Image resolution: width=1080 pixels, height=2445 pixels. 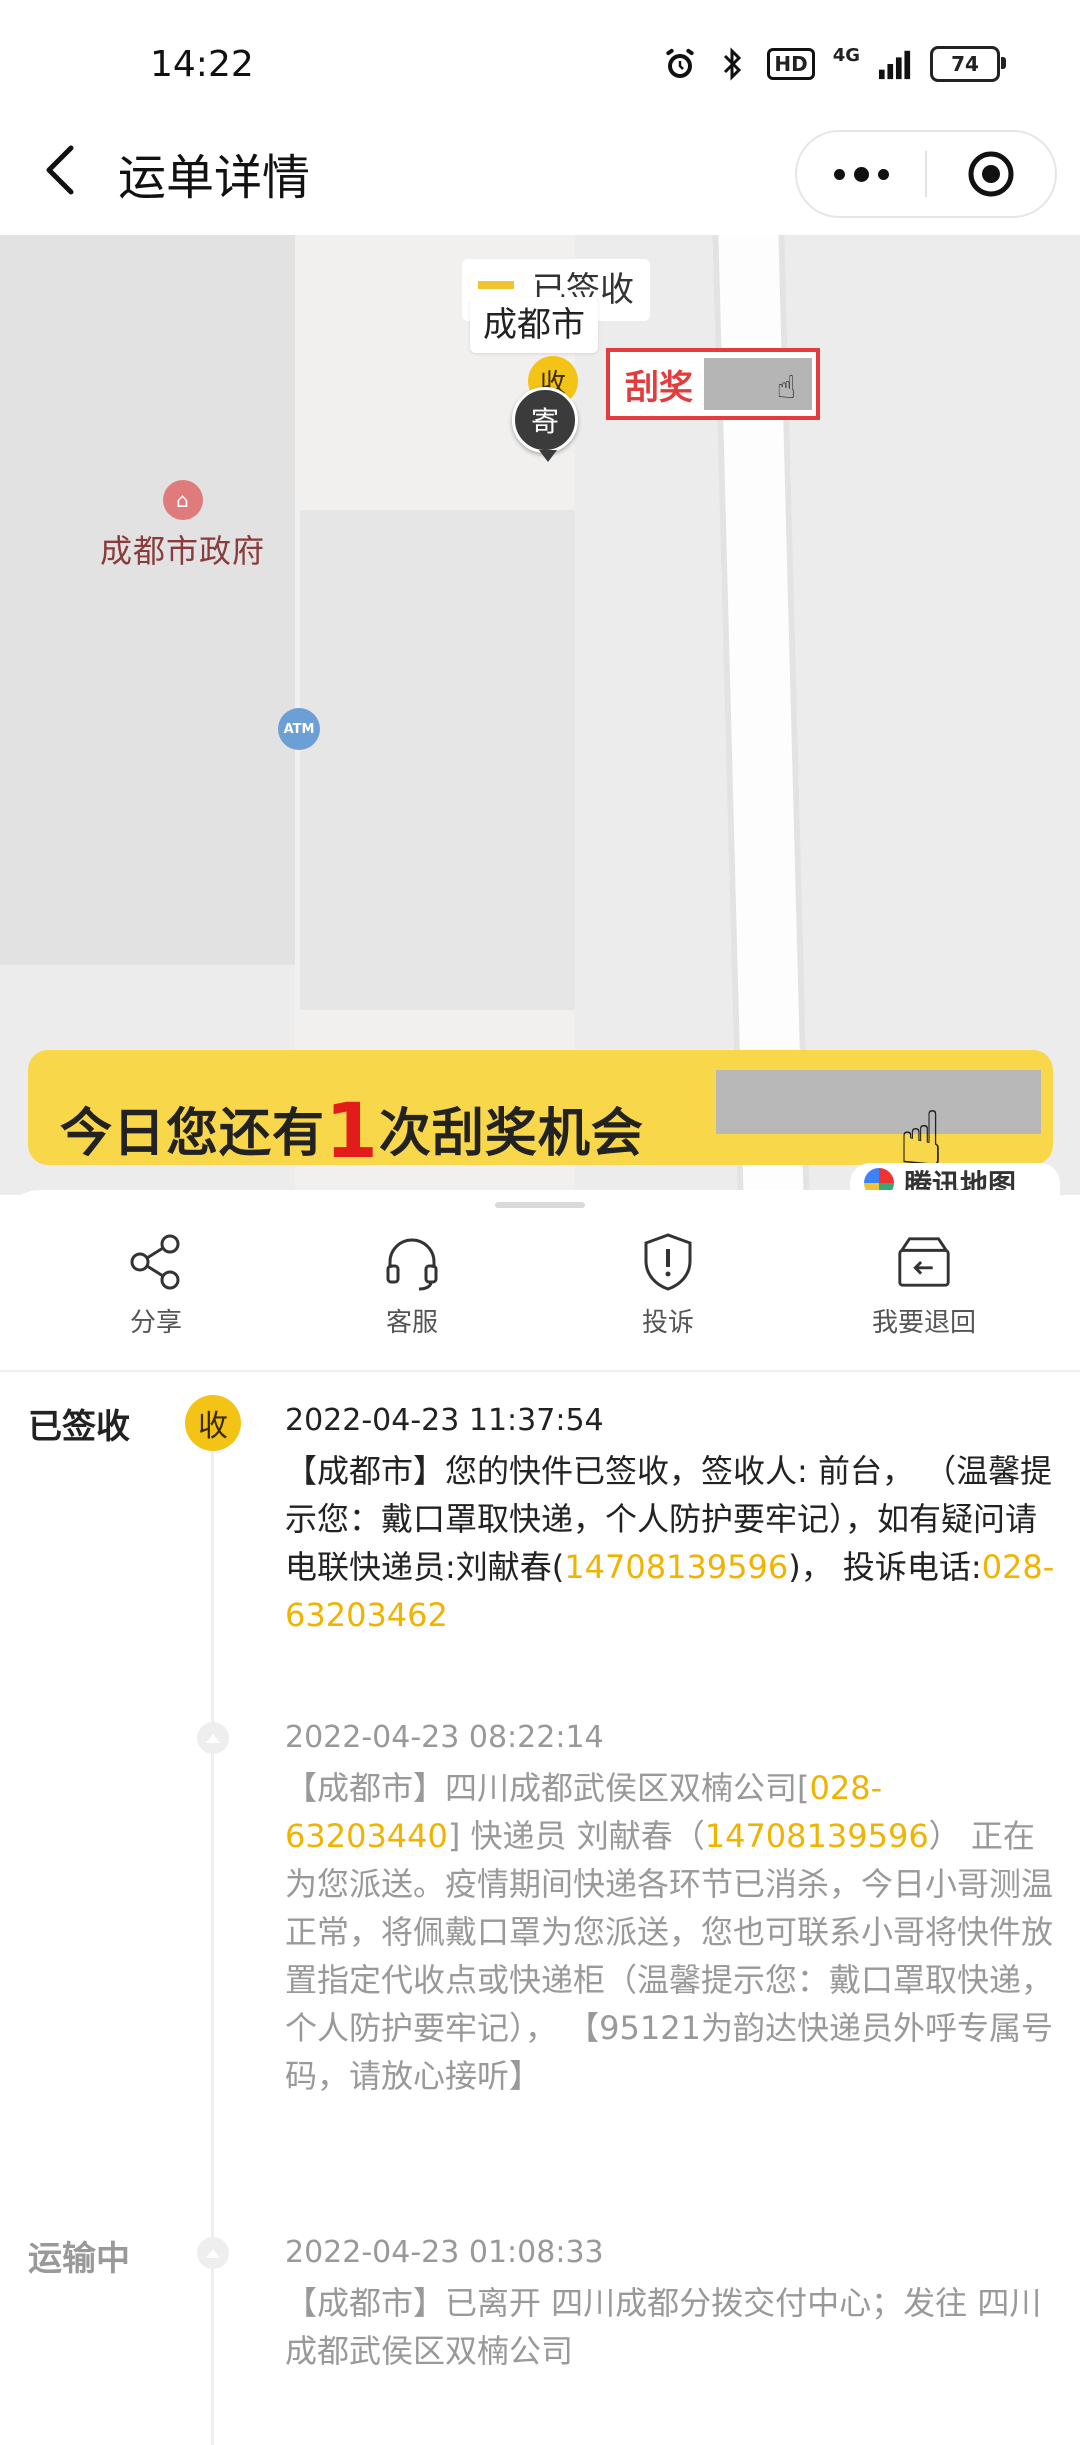 I want to click on timeline-description: 【成都市】已离开 四川成都分拨交付中心；发往 四川成都武侯区双楠公司, so click(x=663, y=2327).